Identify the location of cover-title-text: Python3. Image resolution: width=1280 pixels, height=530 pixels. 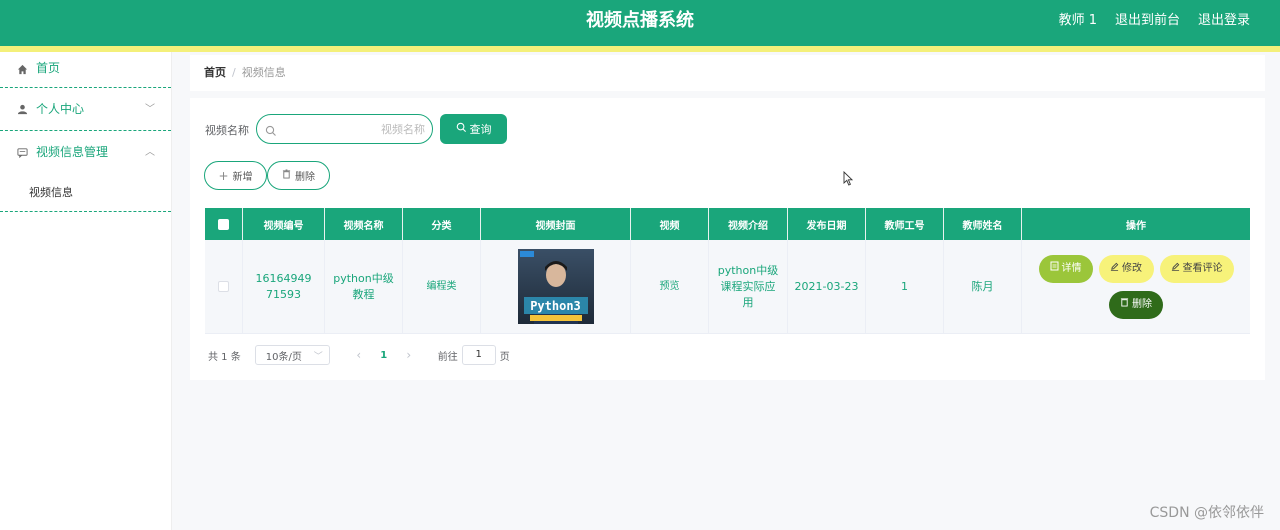
(555, 306).